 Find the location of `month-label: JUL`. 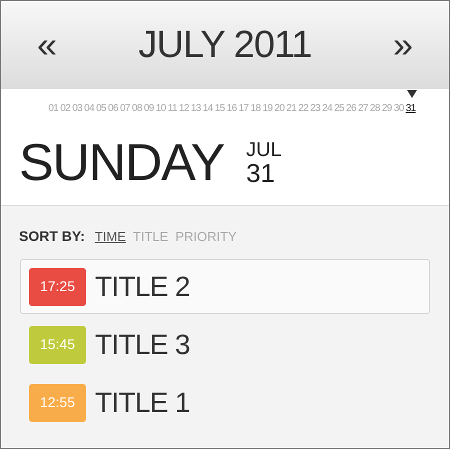

month-label: JUL is located at coordinates (264, 150).